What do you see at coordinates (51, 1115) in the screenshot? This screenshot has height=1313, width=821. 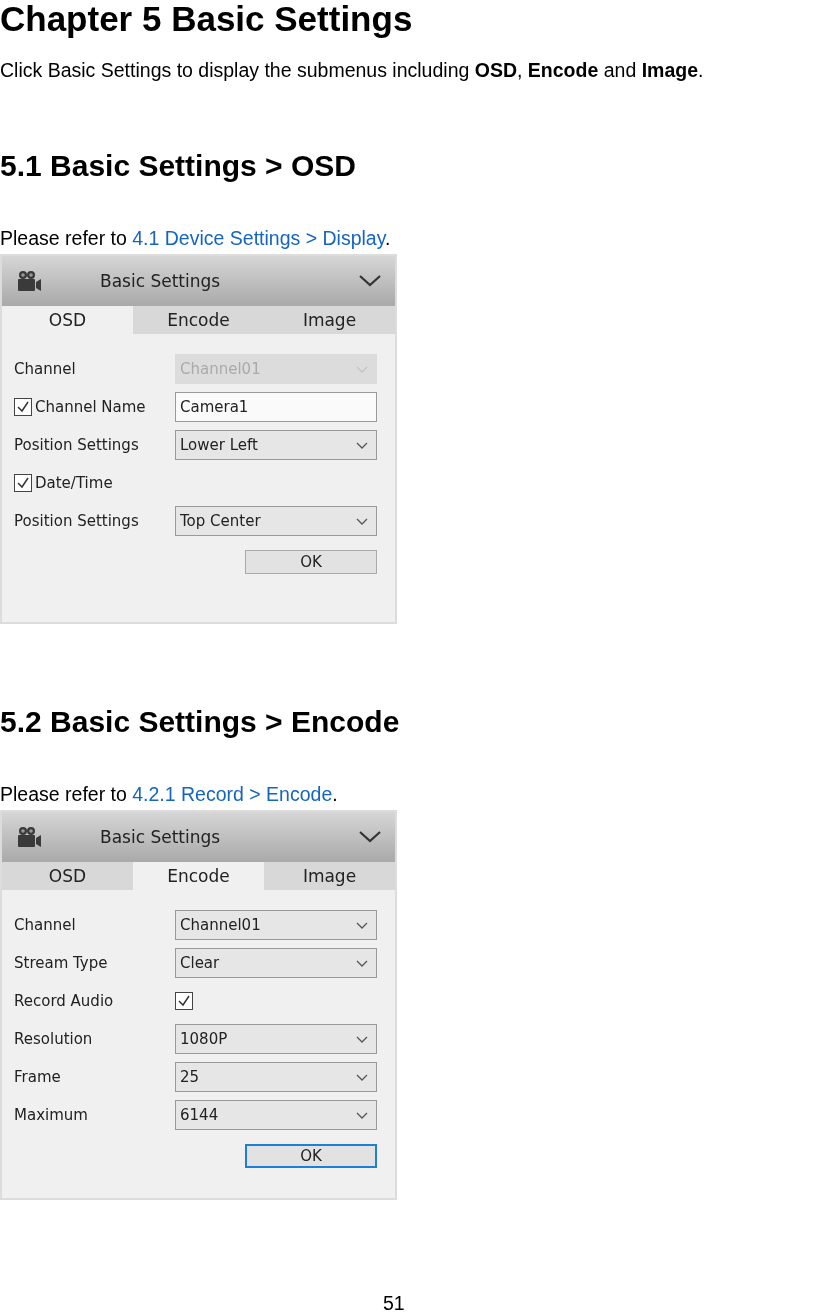 I see `field-label: Maximum` at bounding box center [51, 1115].